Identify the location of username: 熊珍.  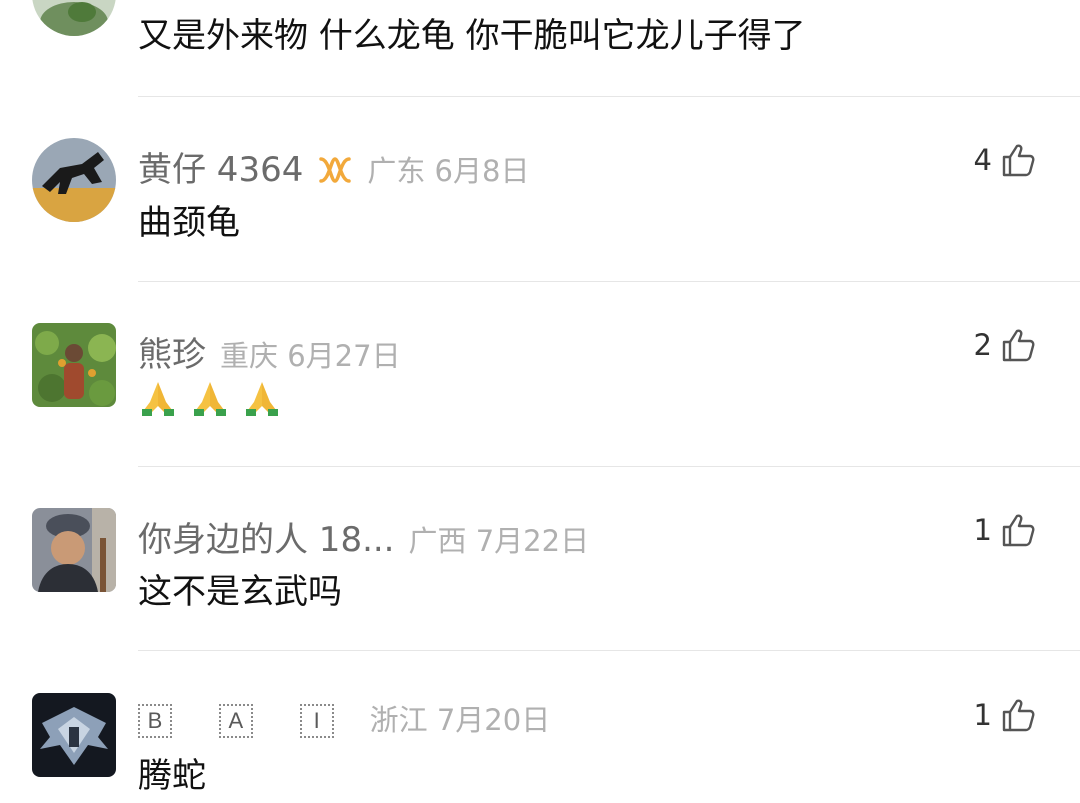
(172, 351).